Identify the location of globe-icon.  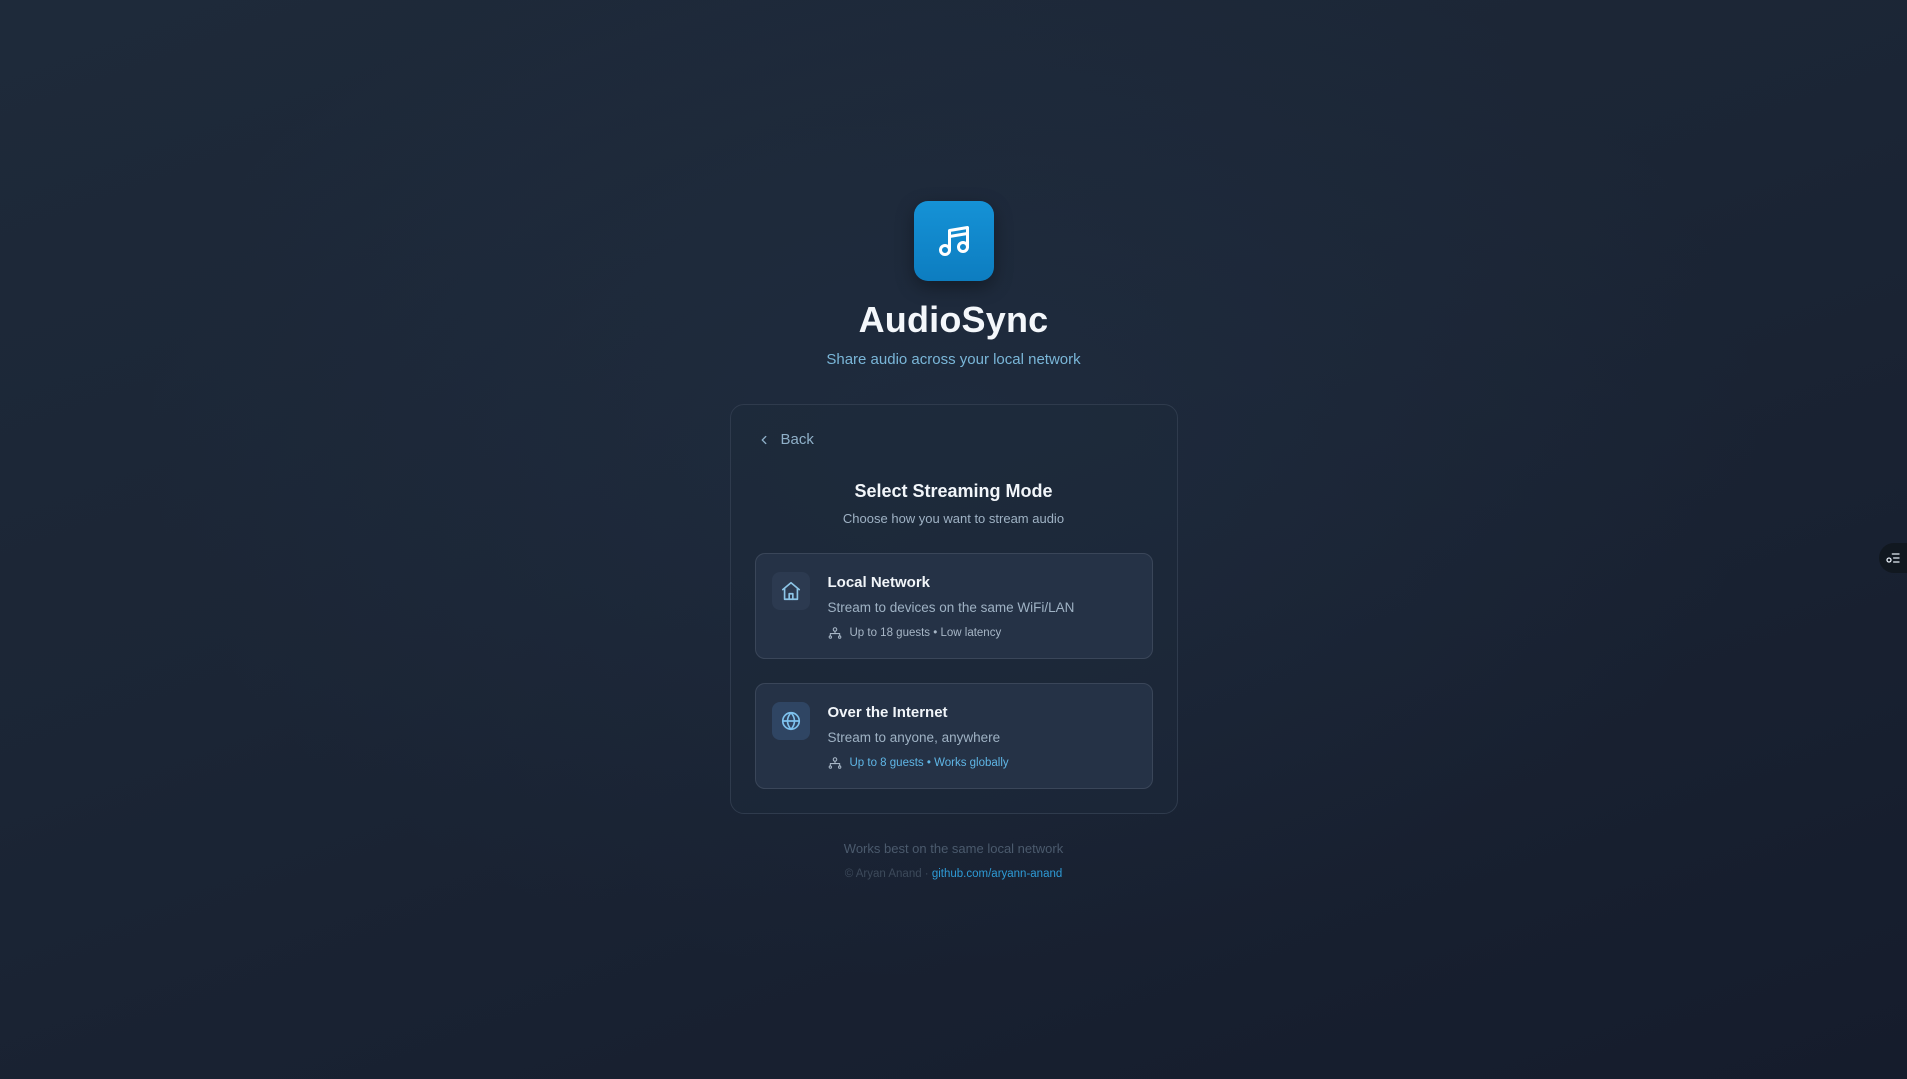
(790, 721).